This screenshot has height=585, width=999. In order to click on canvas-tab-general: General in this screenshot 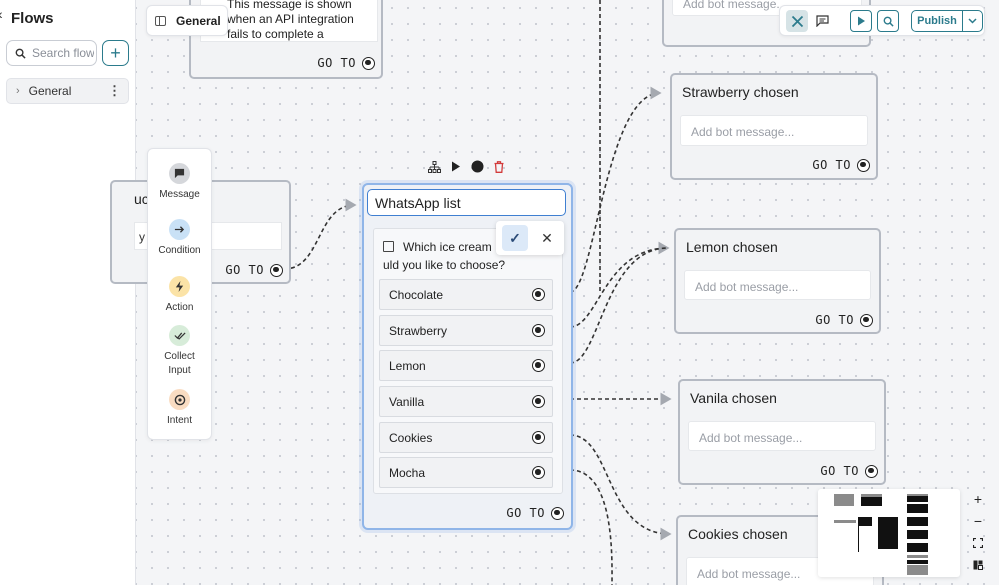, I will do `click(187, 20)`.